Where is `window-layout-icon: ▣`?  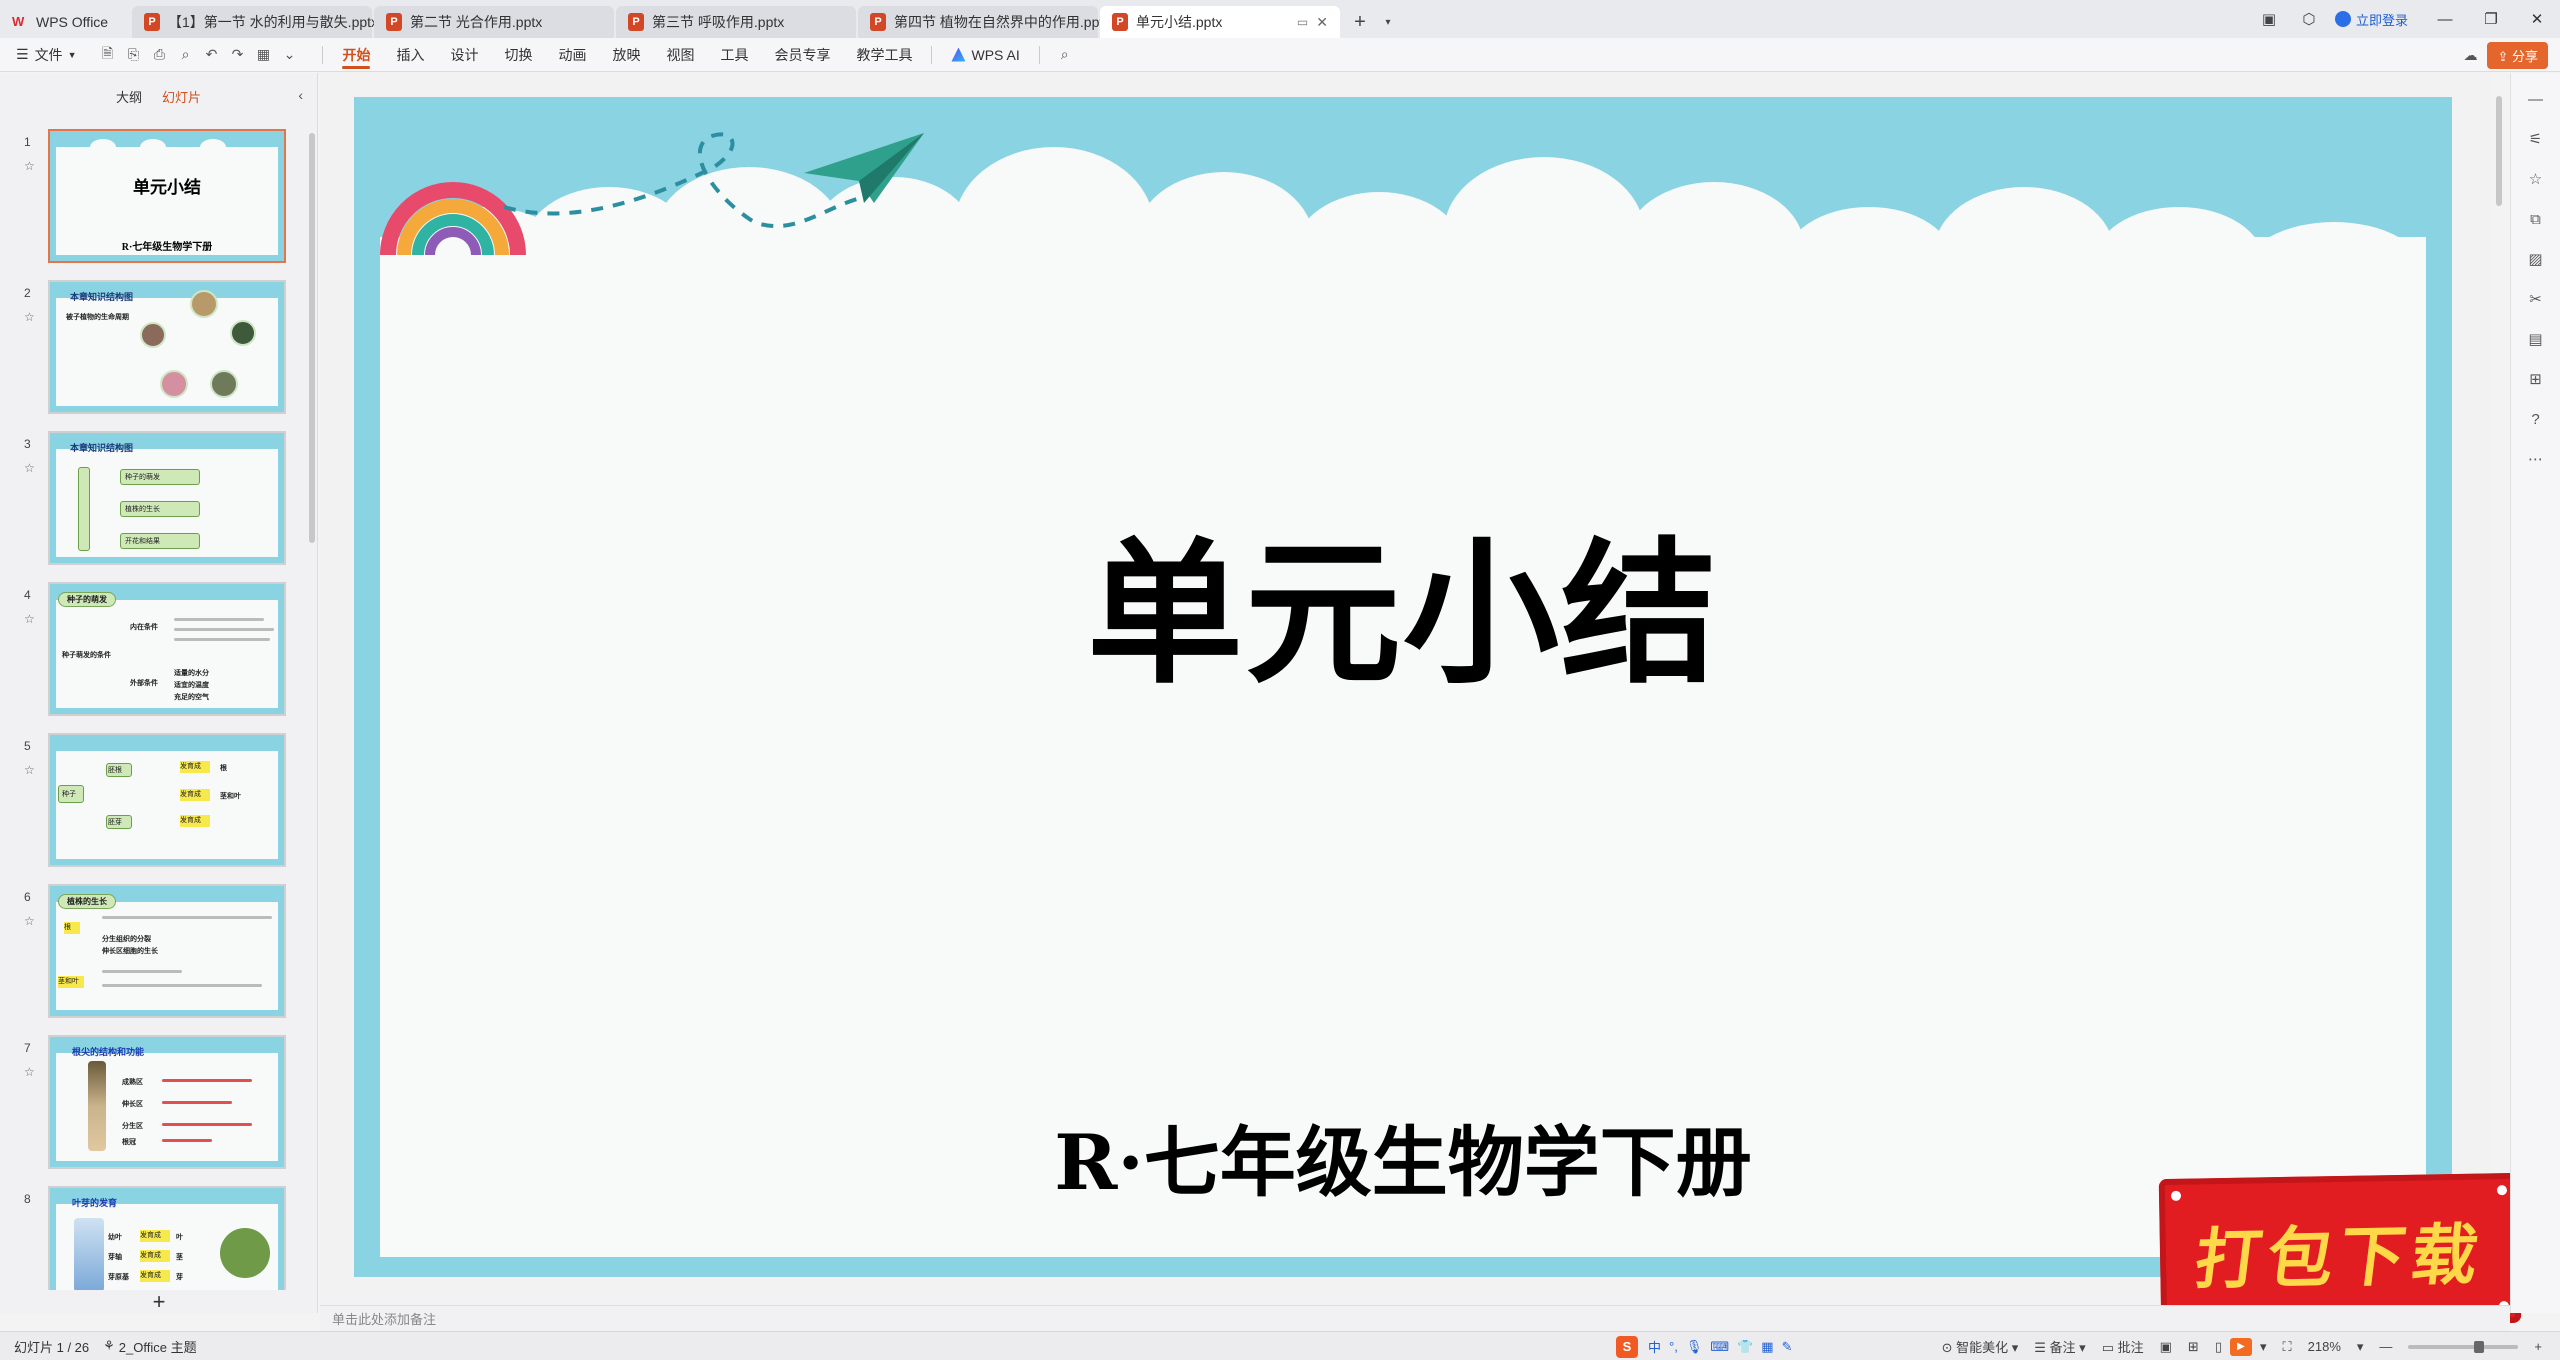
window-layout-icon: ▣ is located at coordinates (2269, 19).